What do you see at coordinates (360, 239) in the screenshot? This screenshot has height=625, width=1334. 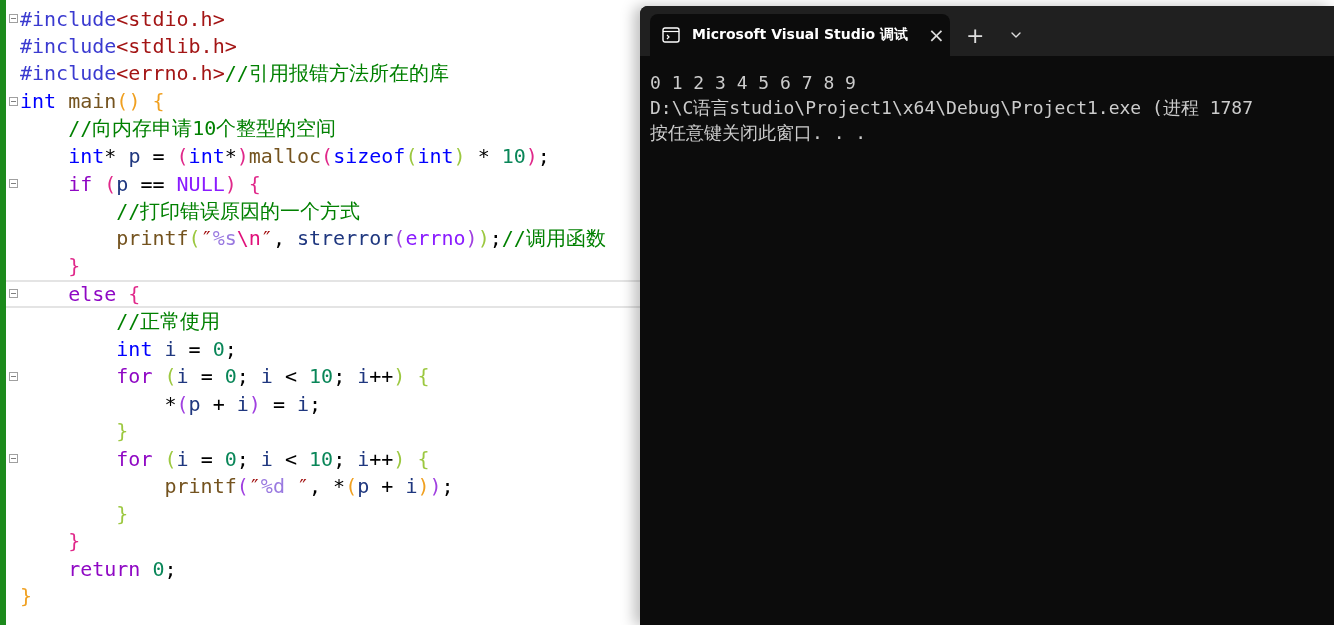 I see `code-line: printf(″%s\n″, strerror(errno));//调用函数` at bounding box center [360, 239].